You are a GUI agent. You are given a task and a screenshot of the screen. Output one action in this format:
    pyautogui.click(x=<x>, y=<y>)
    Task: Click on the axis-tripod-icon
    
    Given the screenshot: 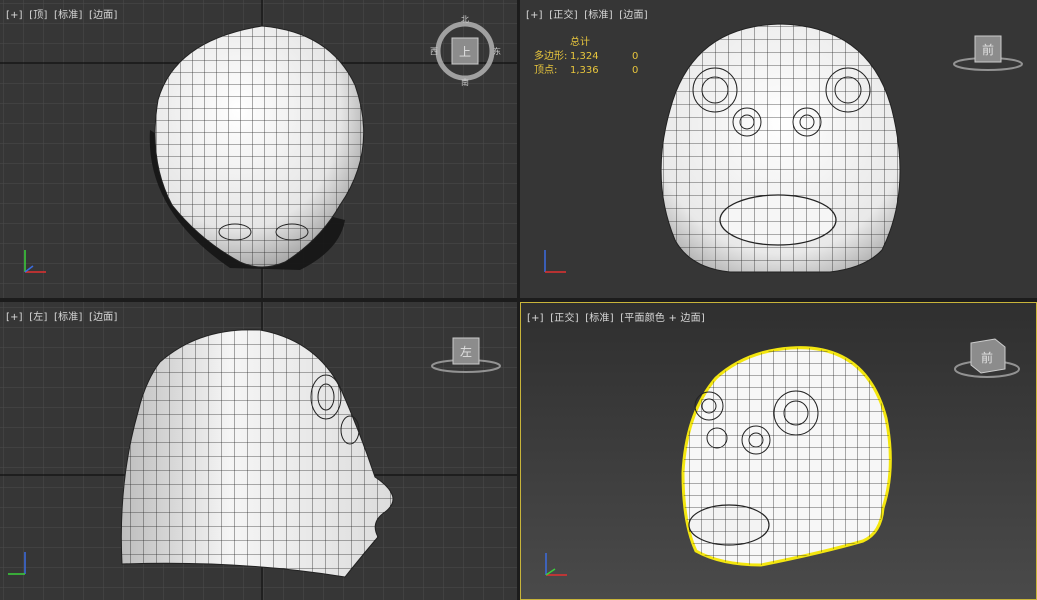 What is the action you would take?
    pyautogui.click(x=555, y=261)
    